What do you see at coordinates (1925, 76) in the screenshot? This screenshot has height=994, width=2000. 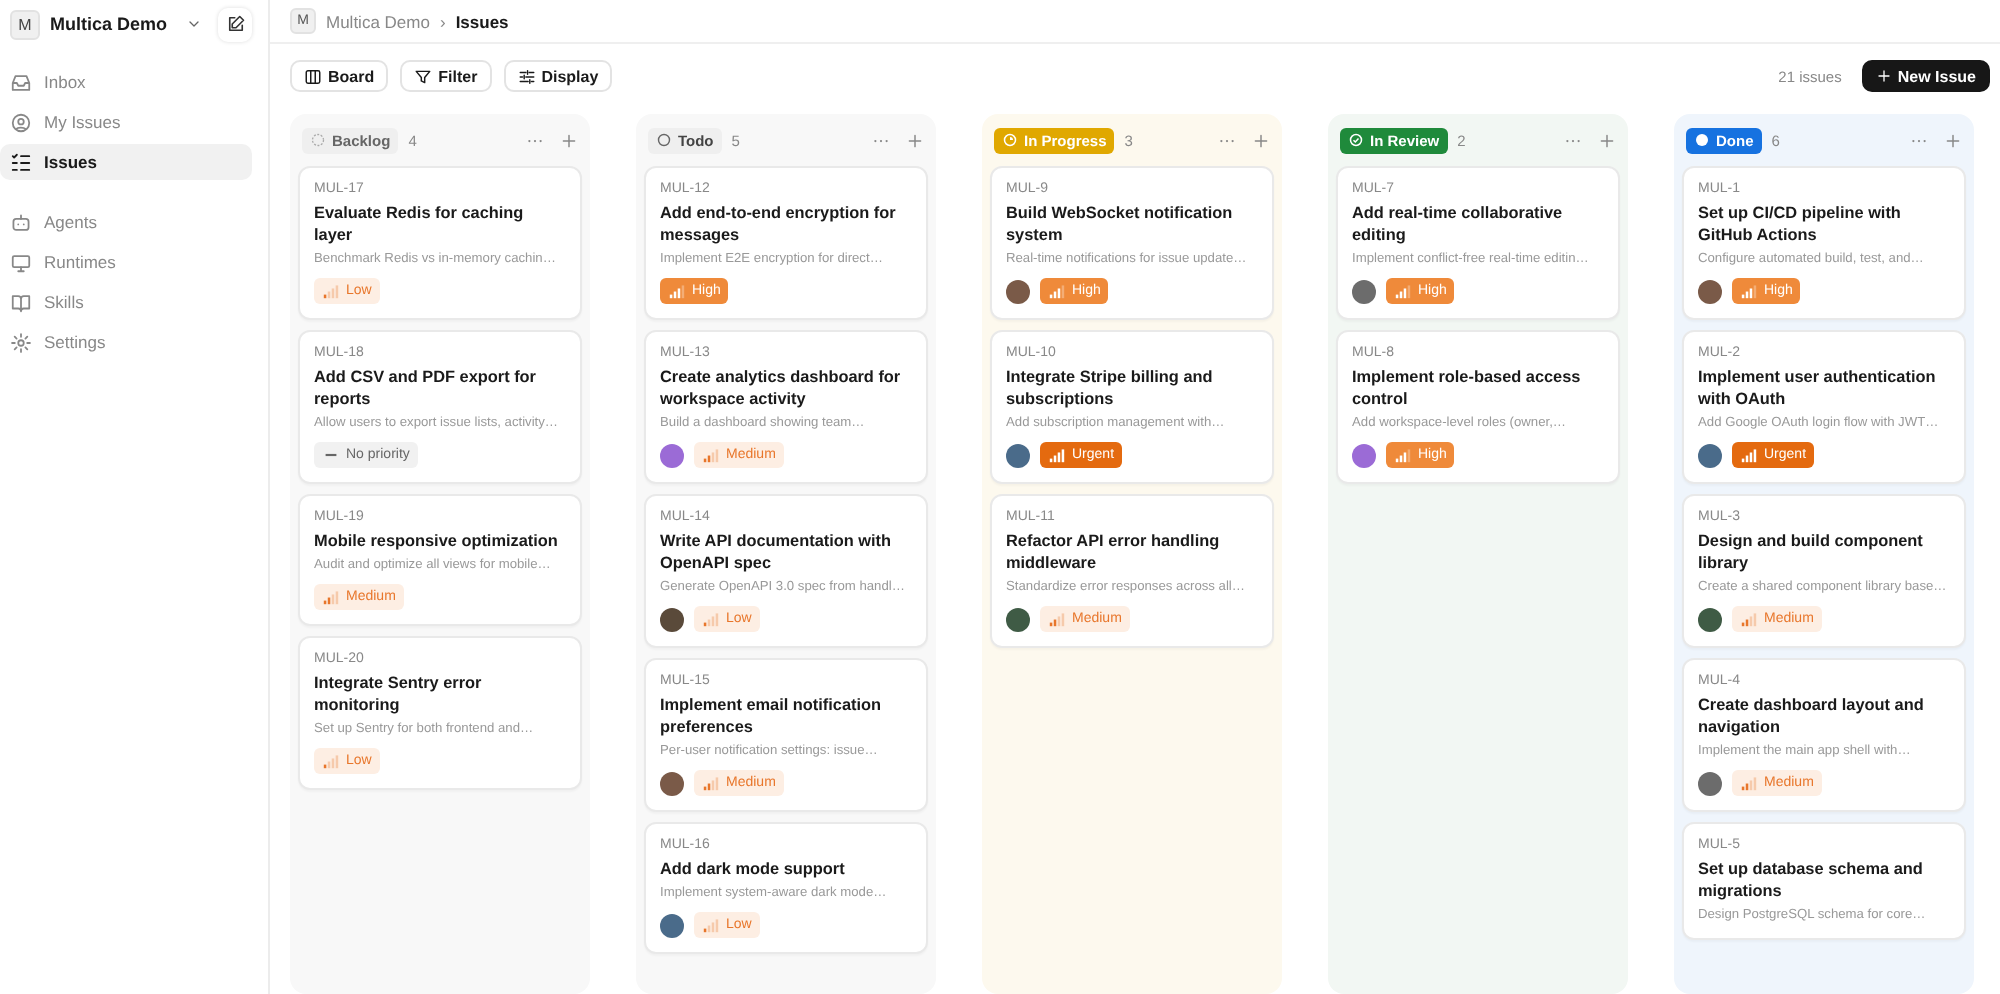 I see `new-issue-button: New Issue` at bounding box center [1925, 76].